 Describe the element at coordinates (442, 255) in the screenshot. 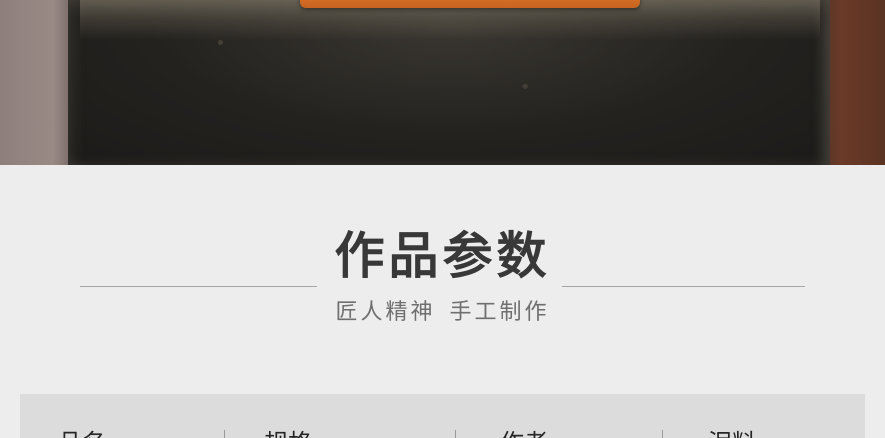

I see `section-title: 作品参数` at that location.